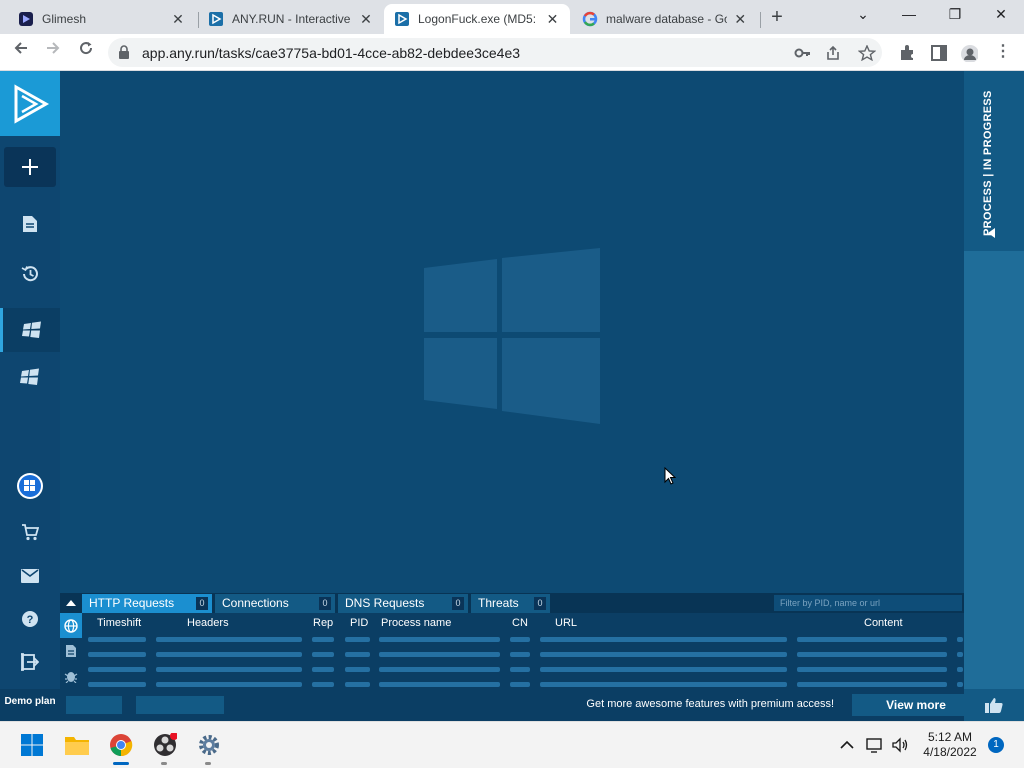  Describe the element at coordinates (30, 224) in the screenshot. I see `sidebar-item-reports` at that location.